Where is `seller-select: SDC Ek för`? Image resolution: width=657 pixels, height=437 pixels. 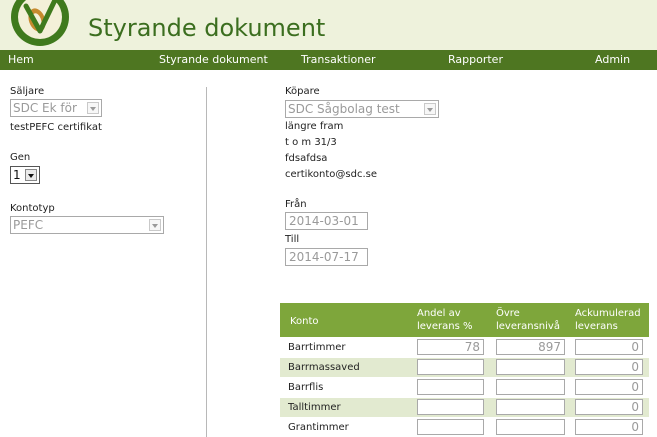
seller-select: SDC Ek för is located at coordinates (56, 108).